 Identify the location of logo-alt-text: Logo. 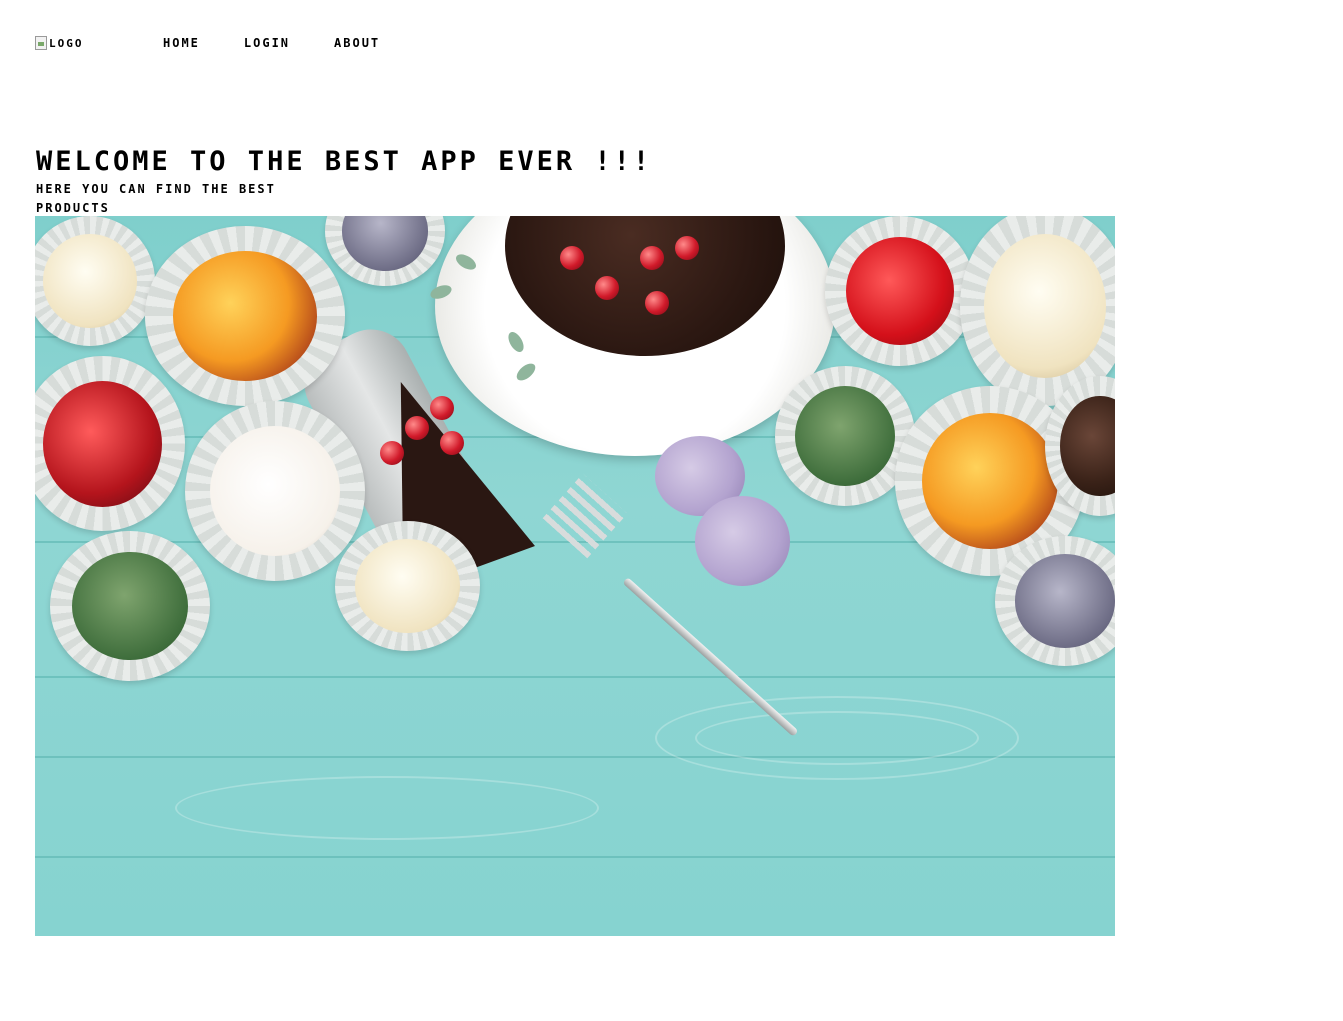
(66, 43).